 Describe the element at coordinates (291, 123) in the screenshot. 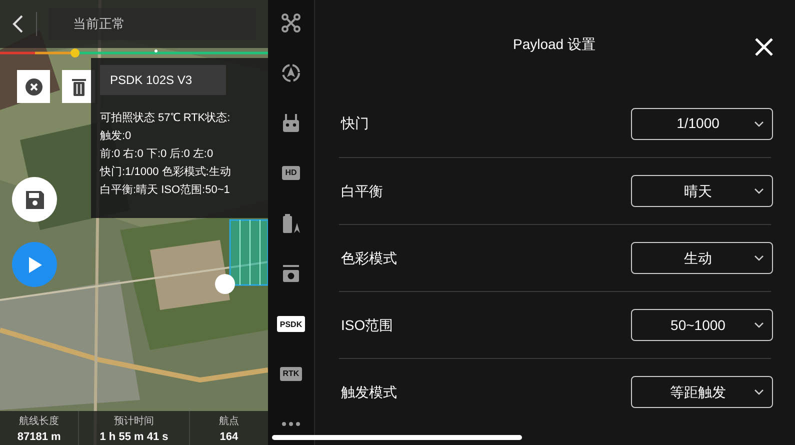

I see `remote-controller-icon` at that location.